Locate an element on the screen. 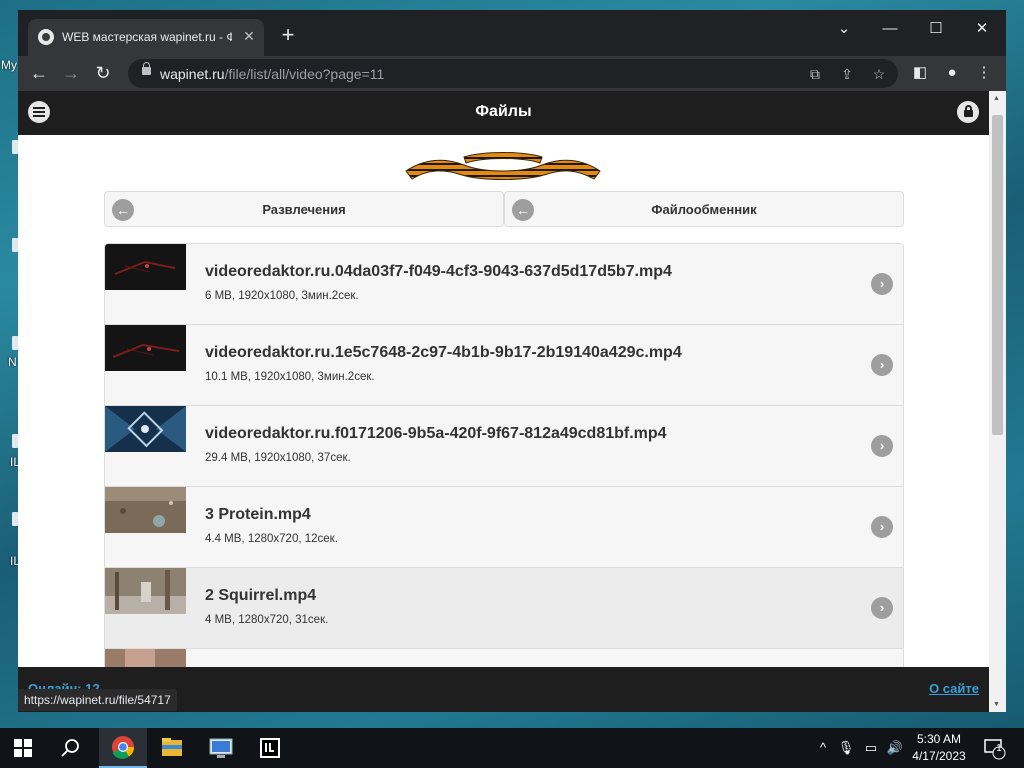  breadcrumb-file-exchange: ← Файлообменник is located at coordinates (704, 209).